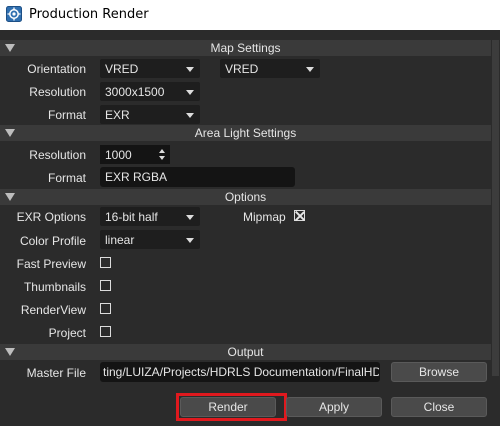 The height and width of the screenshot is (426, 500). What do you see at coordinates (136, 177) in the screenshot?
I see `area-light-format-value: EXR RGBA` at bounding box center [136, 177].